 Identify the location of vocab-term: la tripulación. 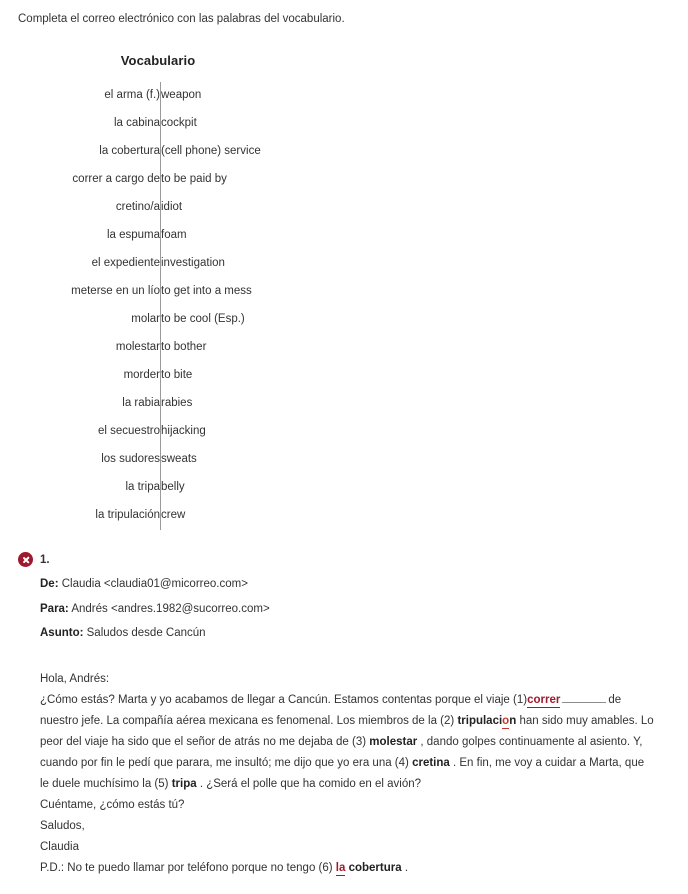
(127, 515).